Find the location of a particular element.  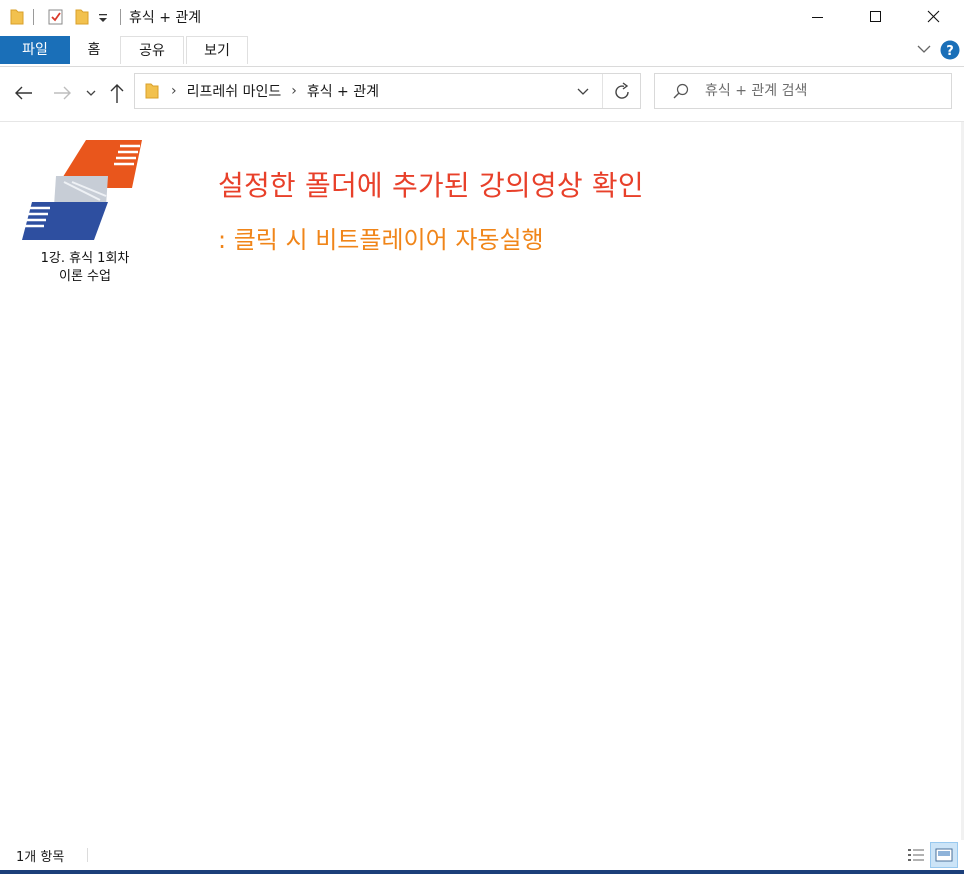

video-file-logo-icon is located at coordinates (85, 190).